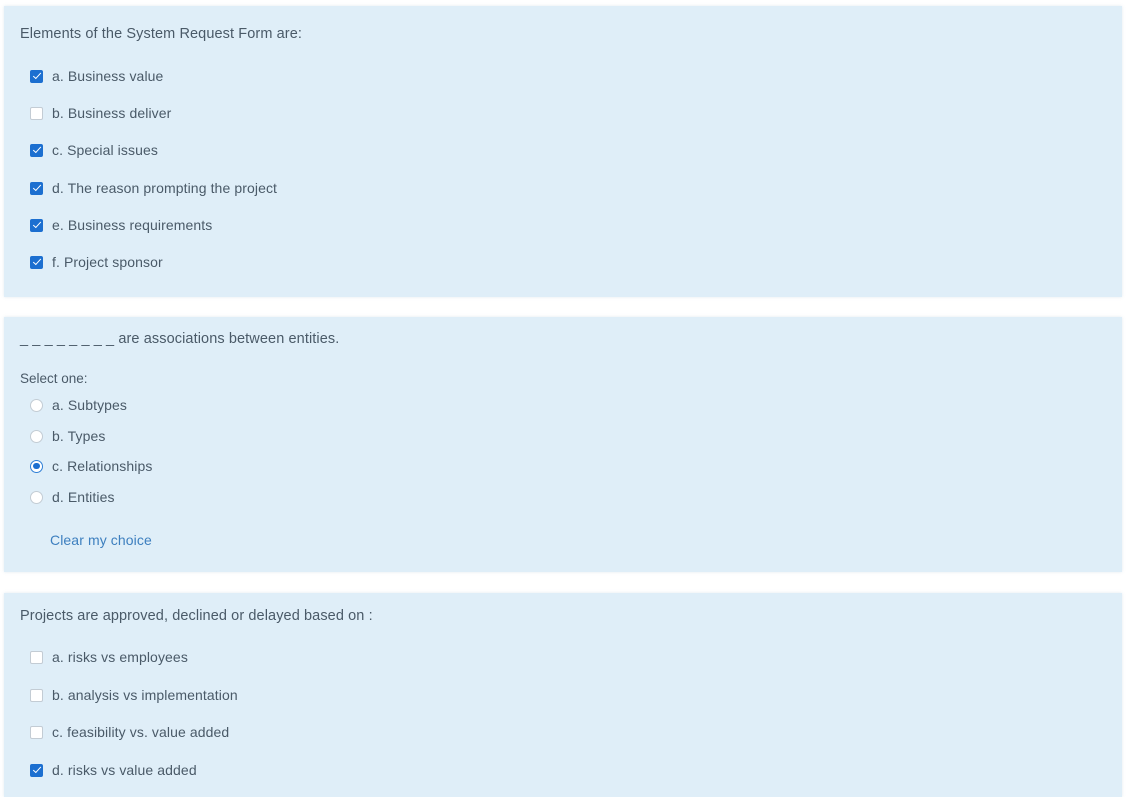 This screenshot has height=797, width=1137. I want to click on question-3-option-b: b. analysis vs implementation, so click(134, 695).